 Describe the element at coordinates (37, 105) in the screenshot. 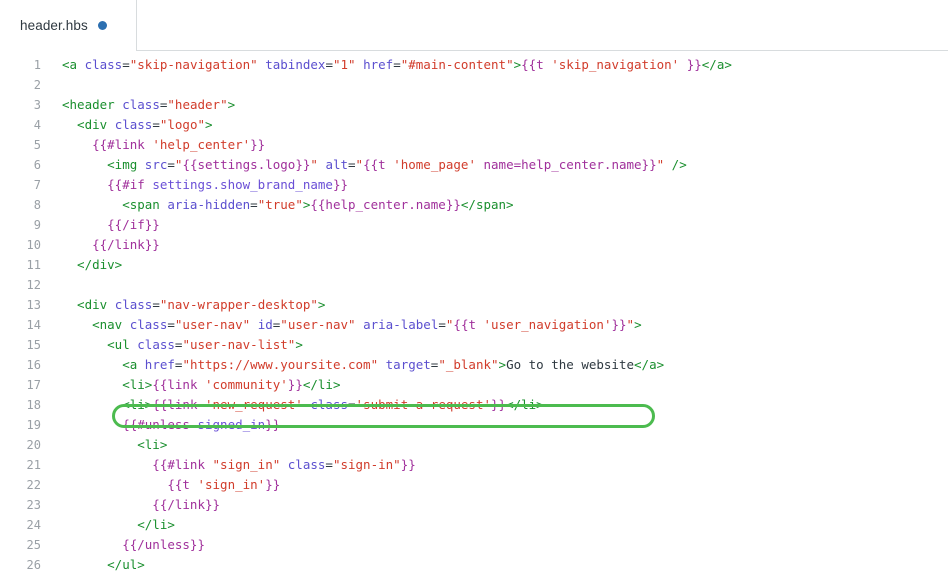

I see `line-number: 3` at that location.